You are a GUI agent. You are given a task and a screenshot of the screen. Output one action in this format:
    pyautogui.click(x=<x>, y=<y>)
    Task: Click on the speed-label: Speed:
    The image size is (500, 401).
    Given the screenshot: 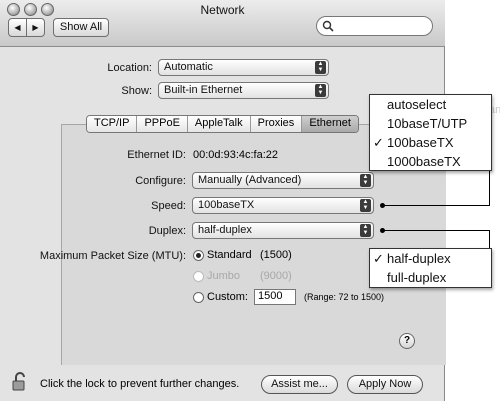 What is the action you would take?
    pyautogui.click(x=168, y=206)
    